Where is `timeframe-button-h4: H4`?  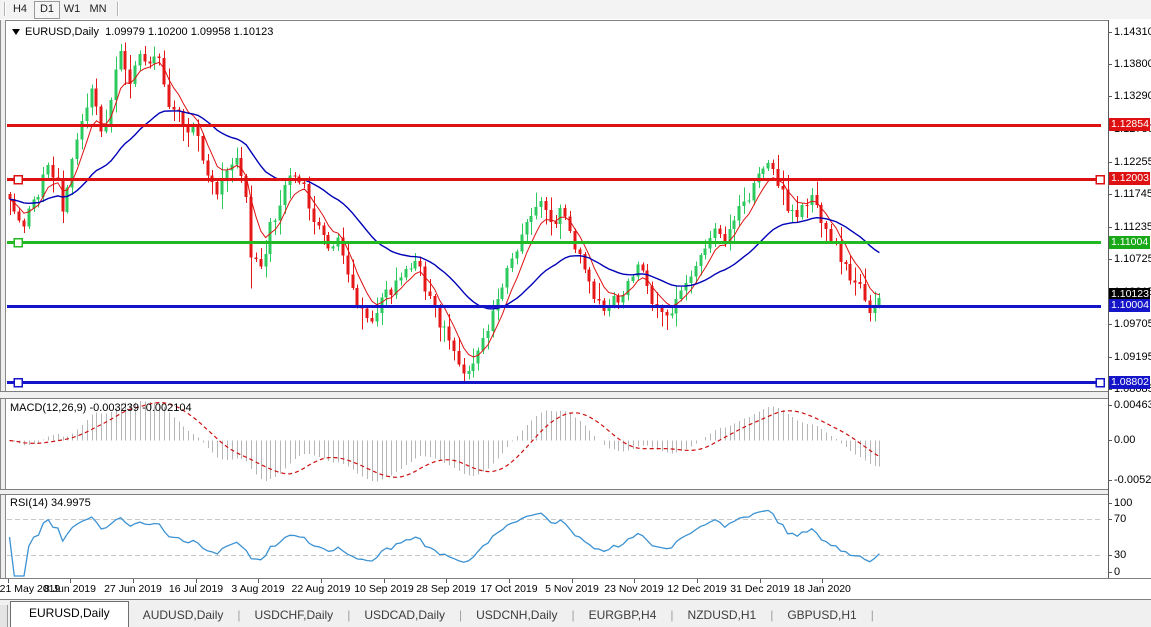
timeframe-button-h4: H4 is located at coordinates (20, 9).